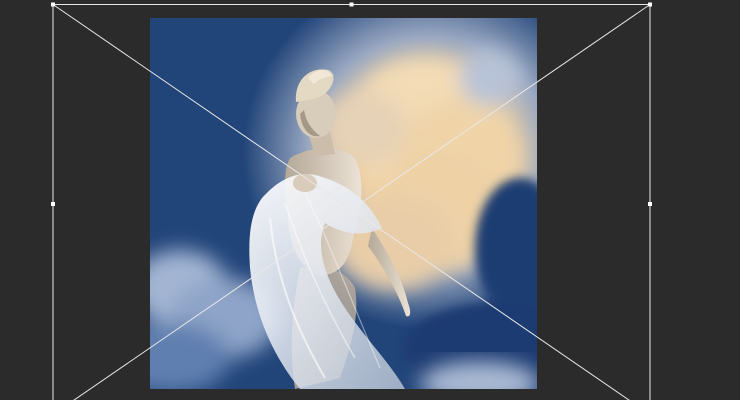 The height and width of the screenshot is (400, 740). Describe the element at coordinates (53, 204) in the screenshot. I see `transform-handle-middle-left` at that location.